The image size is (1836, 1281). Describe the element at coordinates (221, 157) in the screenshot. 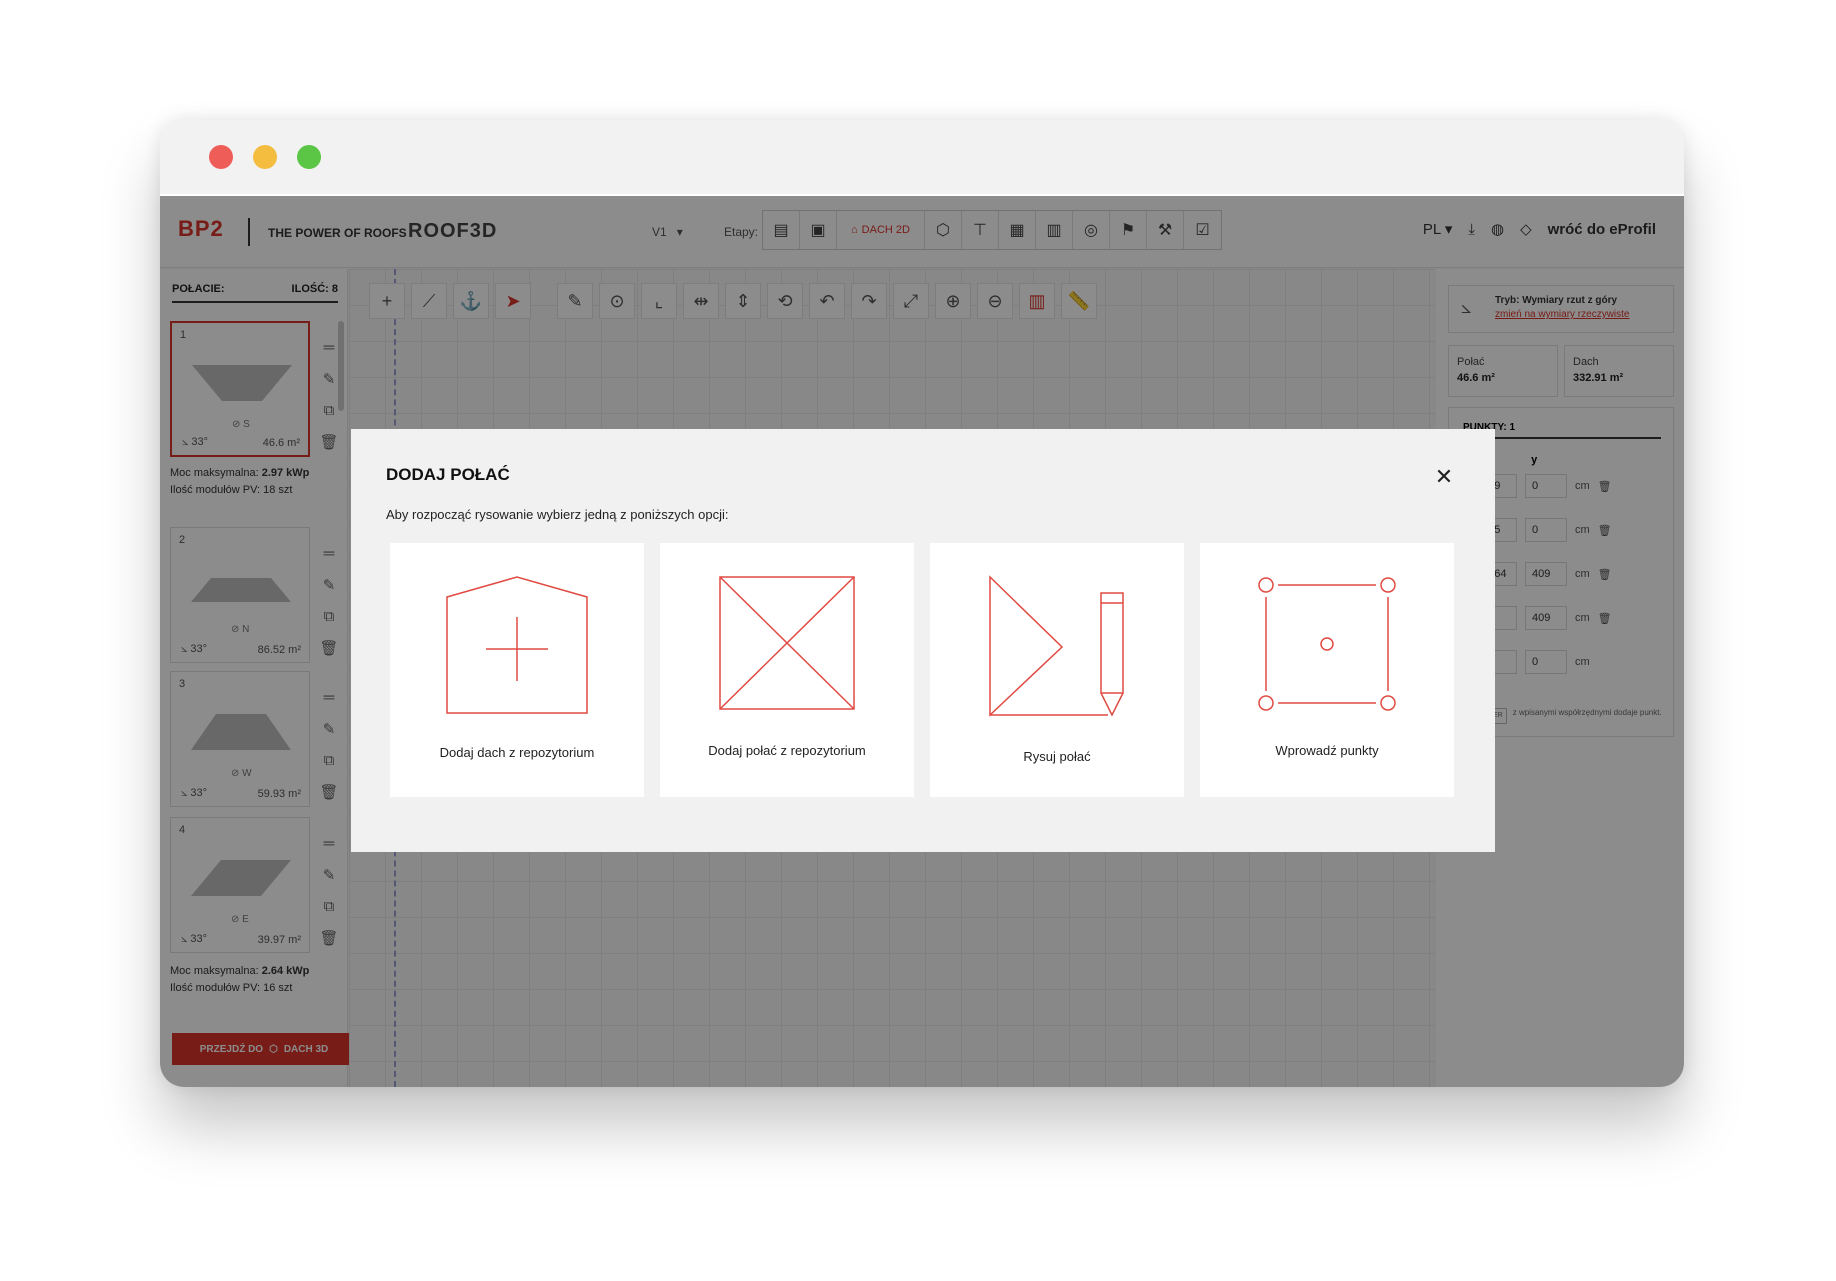

I see `close-window-button` at that location.